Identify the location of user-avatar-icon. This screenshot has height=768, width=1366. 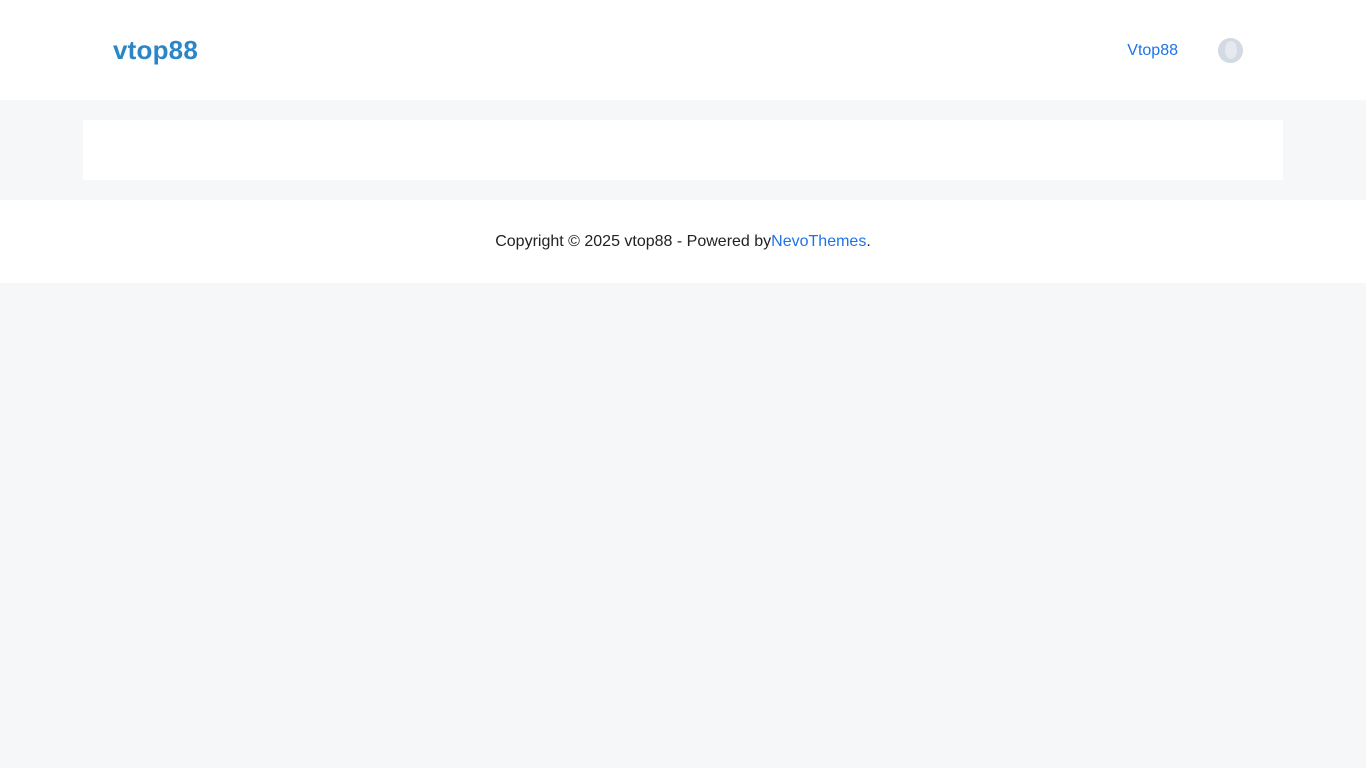
(1230, 50).